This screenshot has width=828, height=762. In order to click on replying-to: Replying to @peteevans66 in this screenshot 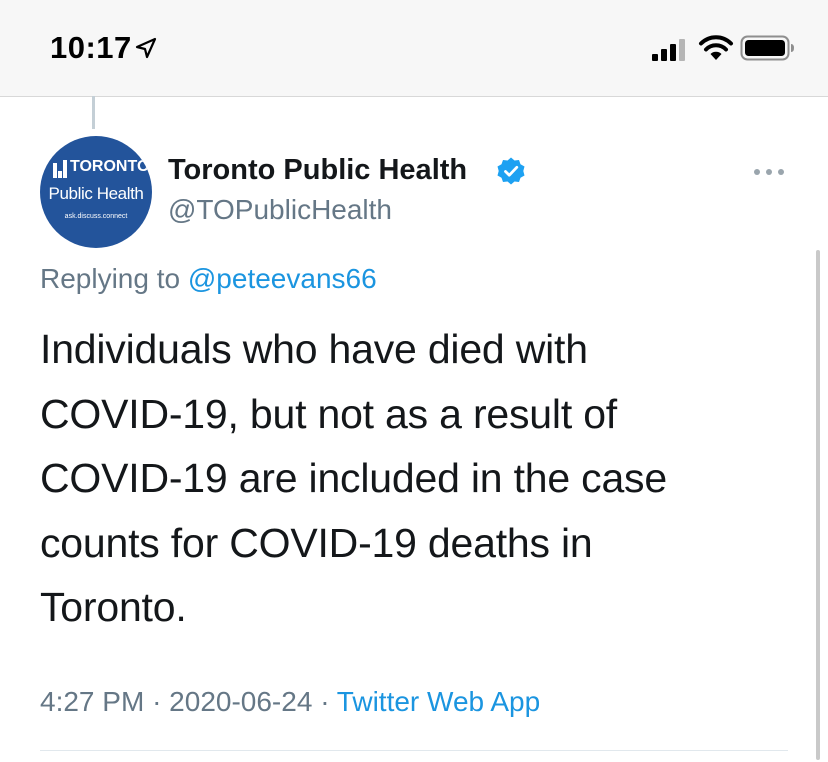, I will do `click(208, 279)`.